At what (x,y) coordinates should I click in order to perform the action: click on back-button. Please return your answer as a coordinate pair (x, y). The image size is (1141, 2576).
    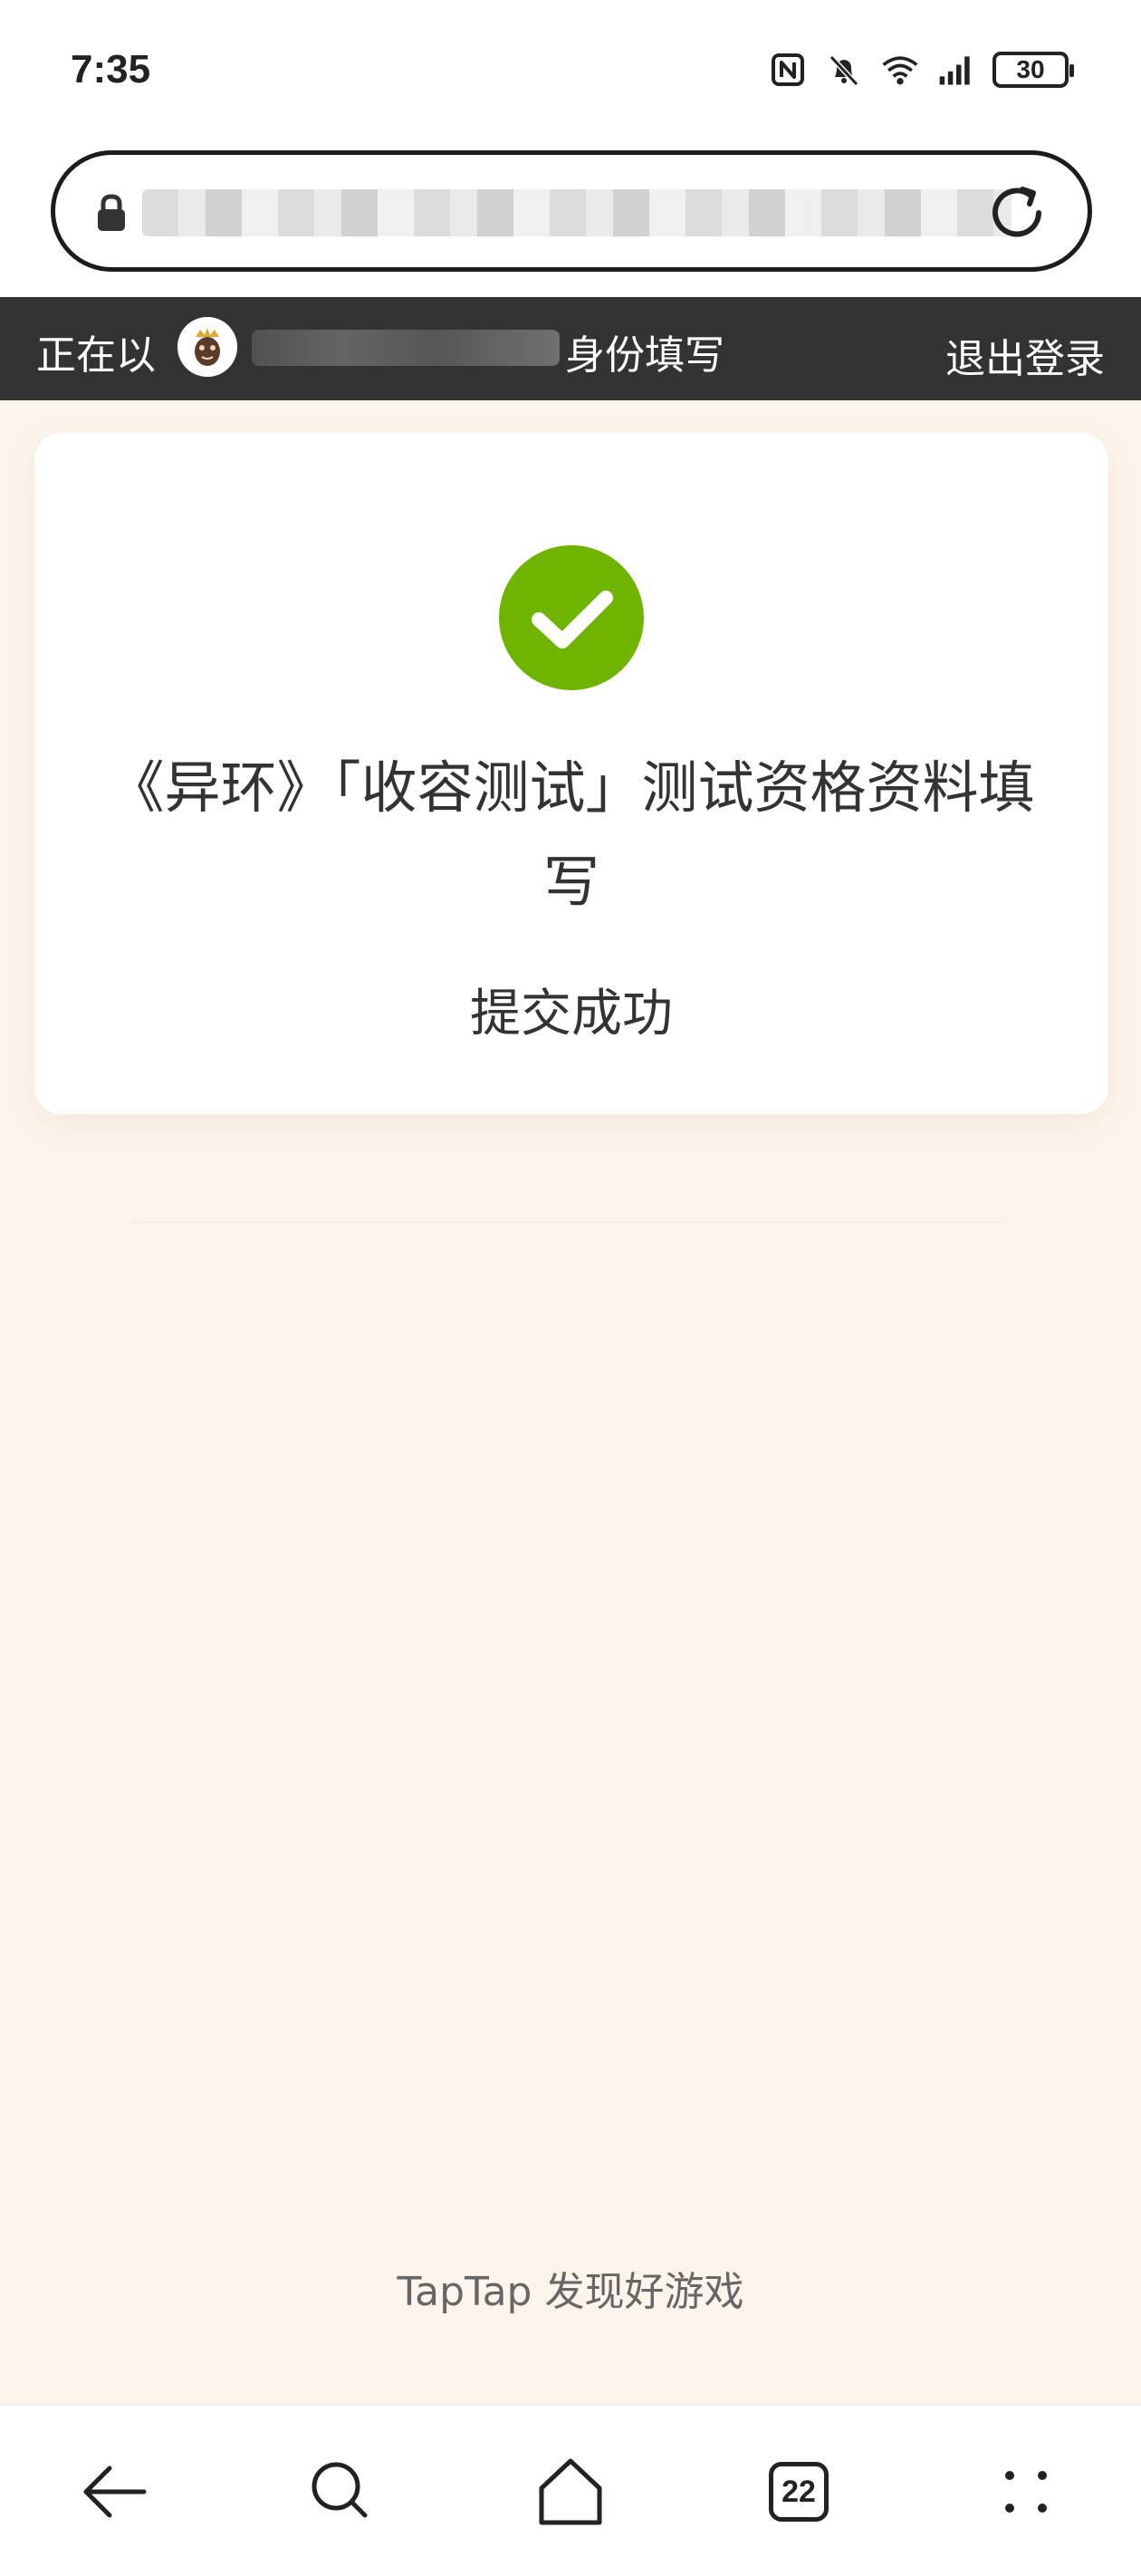
    Looking at the image, I should click on (115, 2492).